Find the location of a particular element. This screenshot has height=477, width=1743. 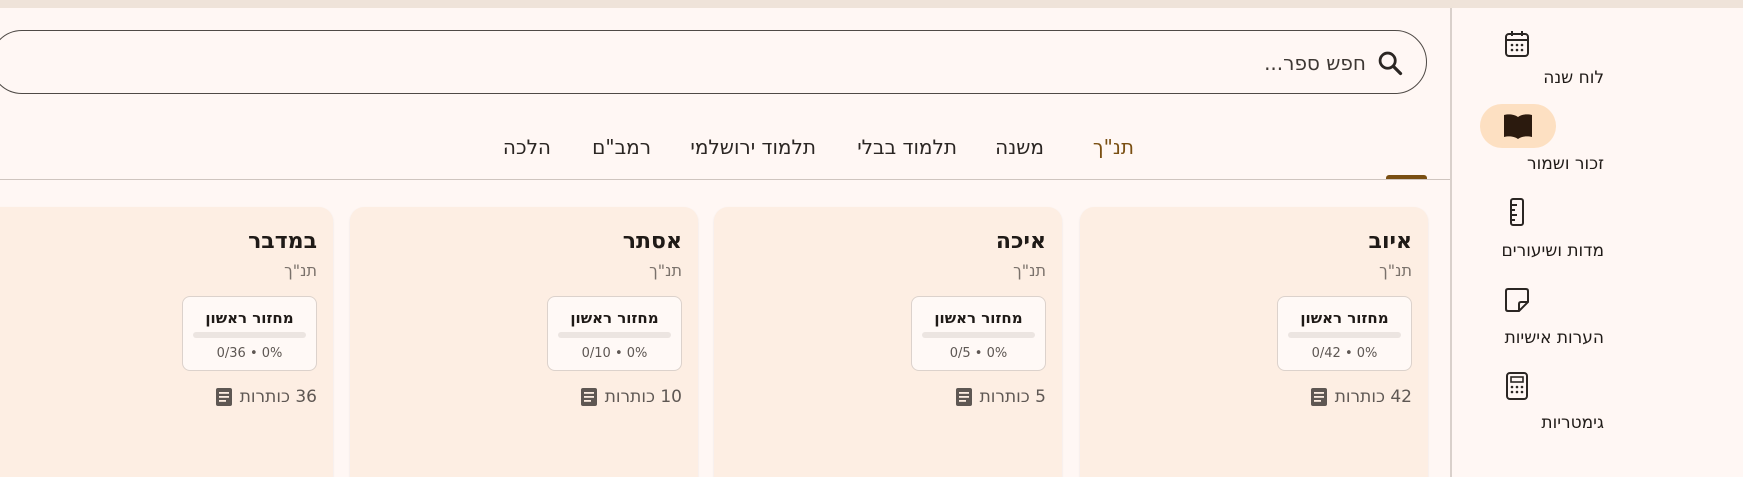

search-bar is located at coordinates (713, 62).